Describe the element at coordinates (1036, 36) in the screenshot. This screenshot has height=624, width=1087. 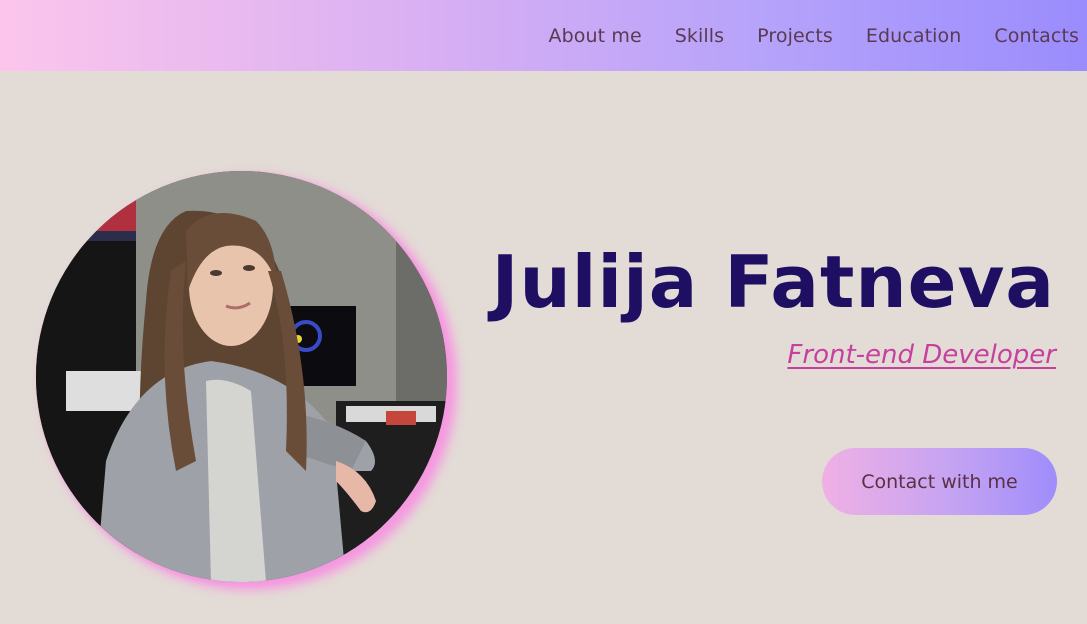
I see `nav-link-contacts: Contacts` at that location.